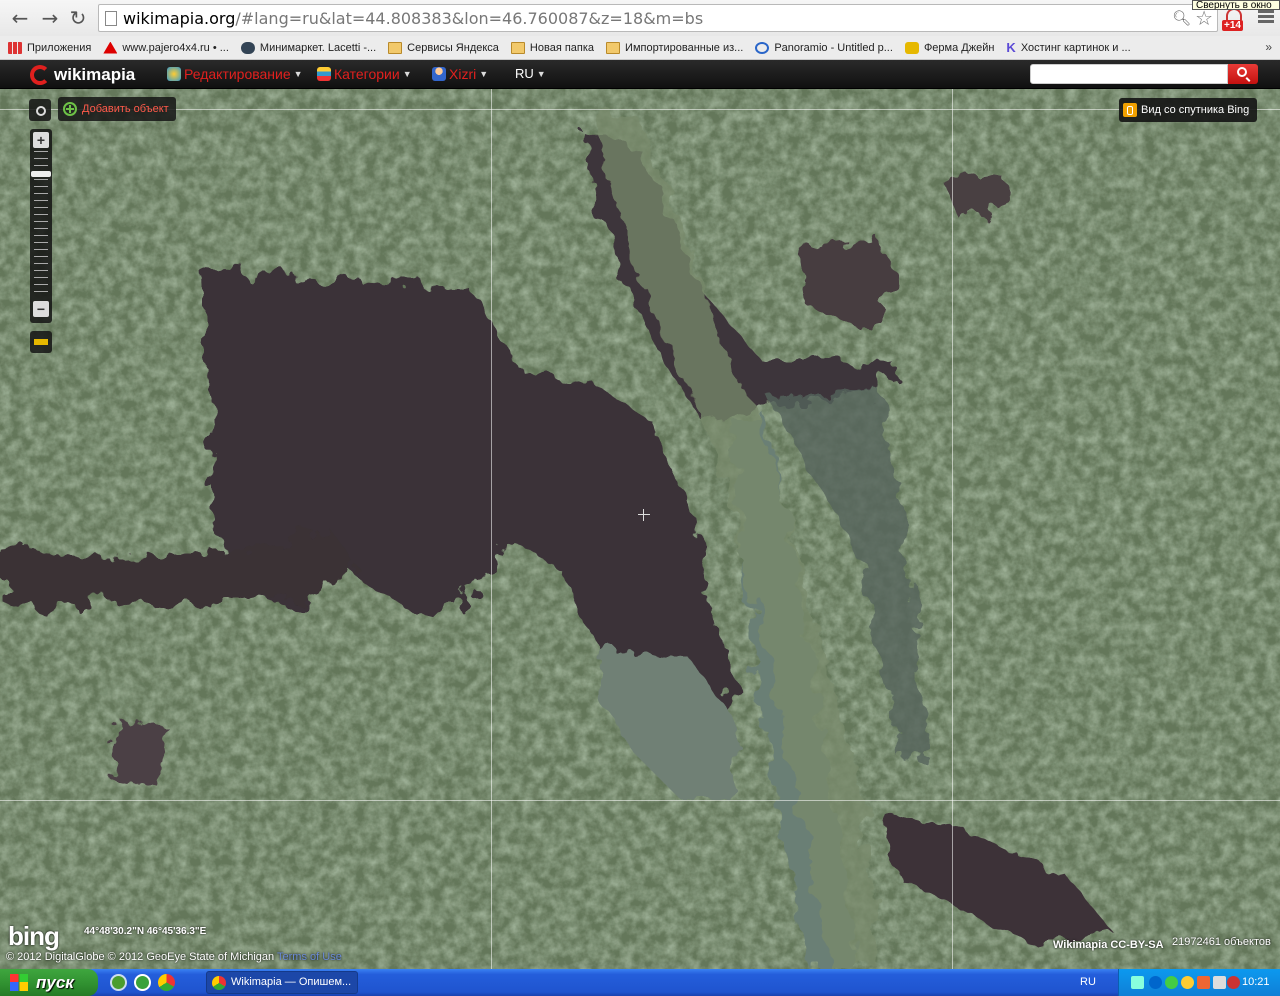 This screenshot has width=1280, height=996. I want to click on panoramio-icon, so click(762, 47).